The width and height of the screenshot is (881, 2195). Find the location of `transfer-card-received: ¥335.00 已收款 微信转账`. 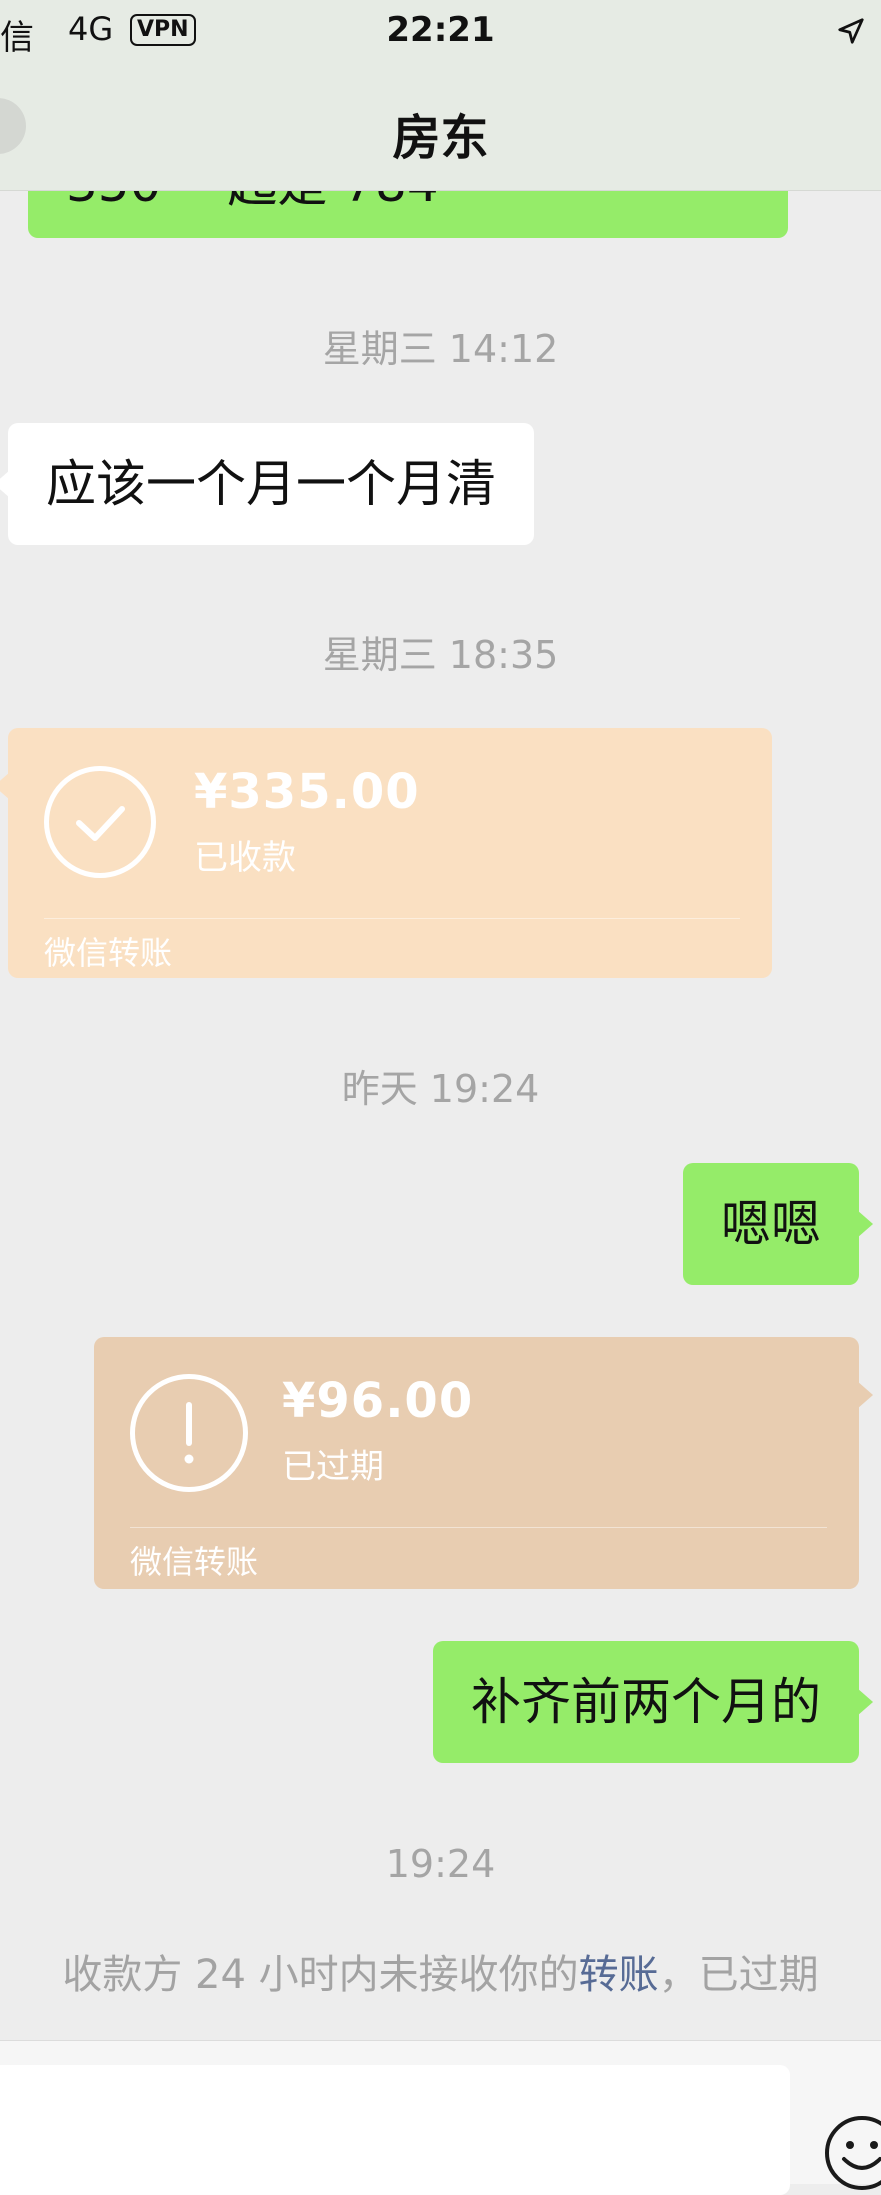

transfer-card-received: ¥335.00 已收款 微信转账 is located at coordinates (386, 853).